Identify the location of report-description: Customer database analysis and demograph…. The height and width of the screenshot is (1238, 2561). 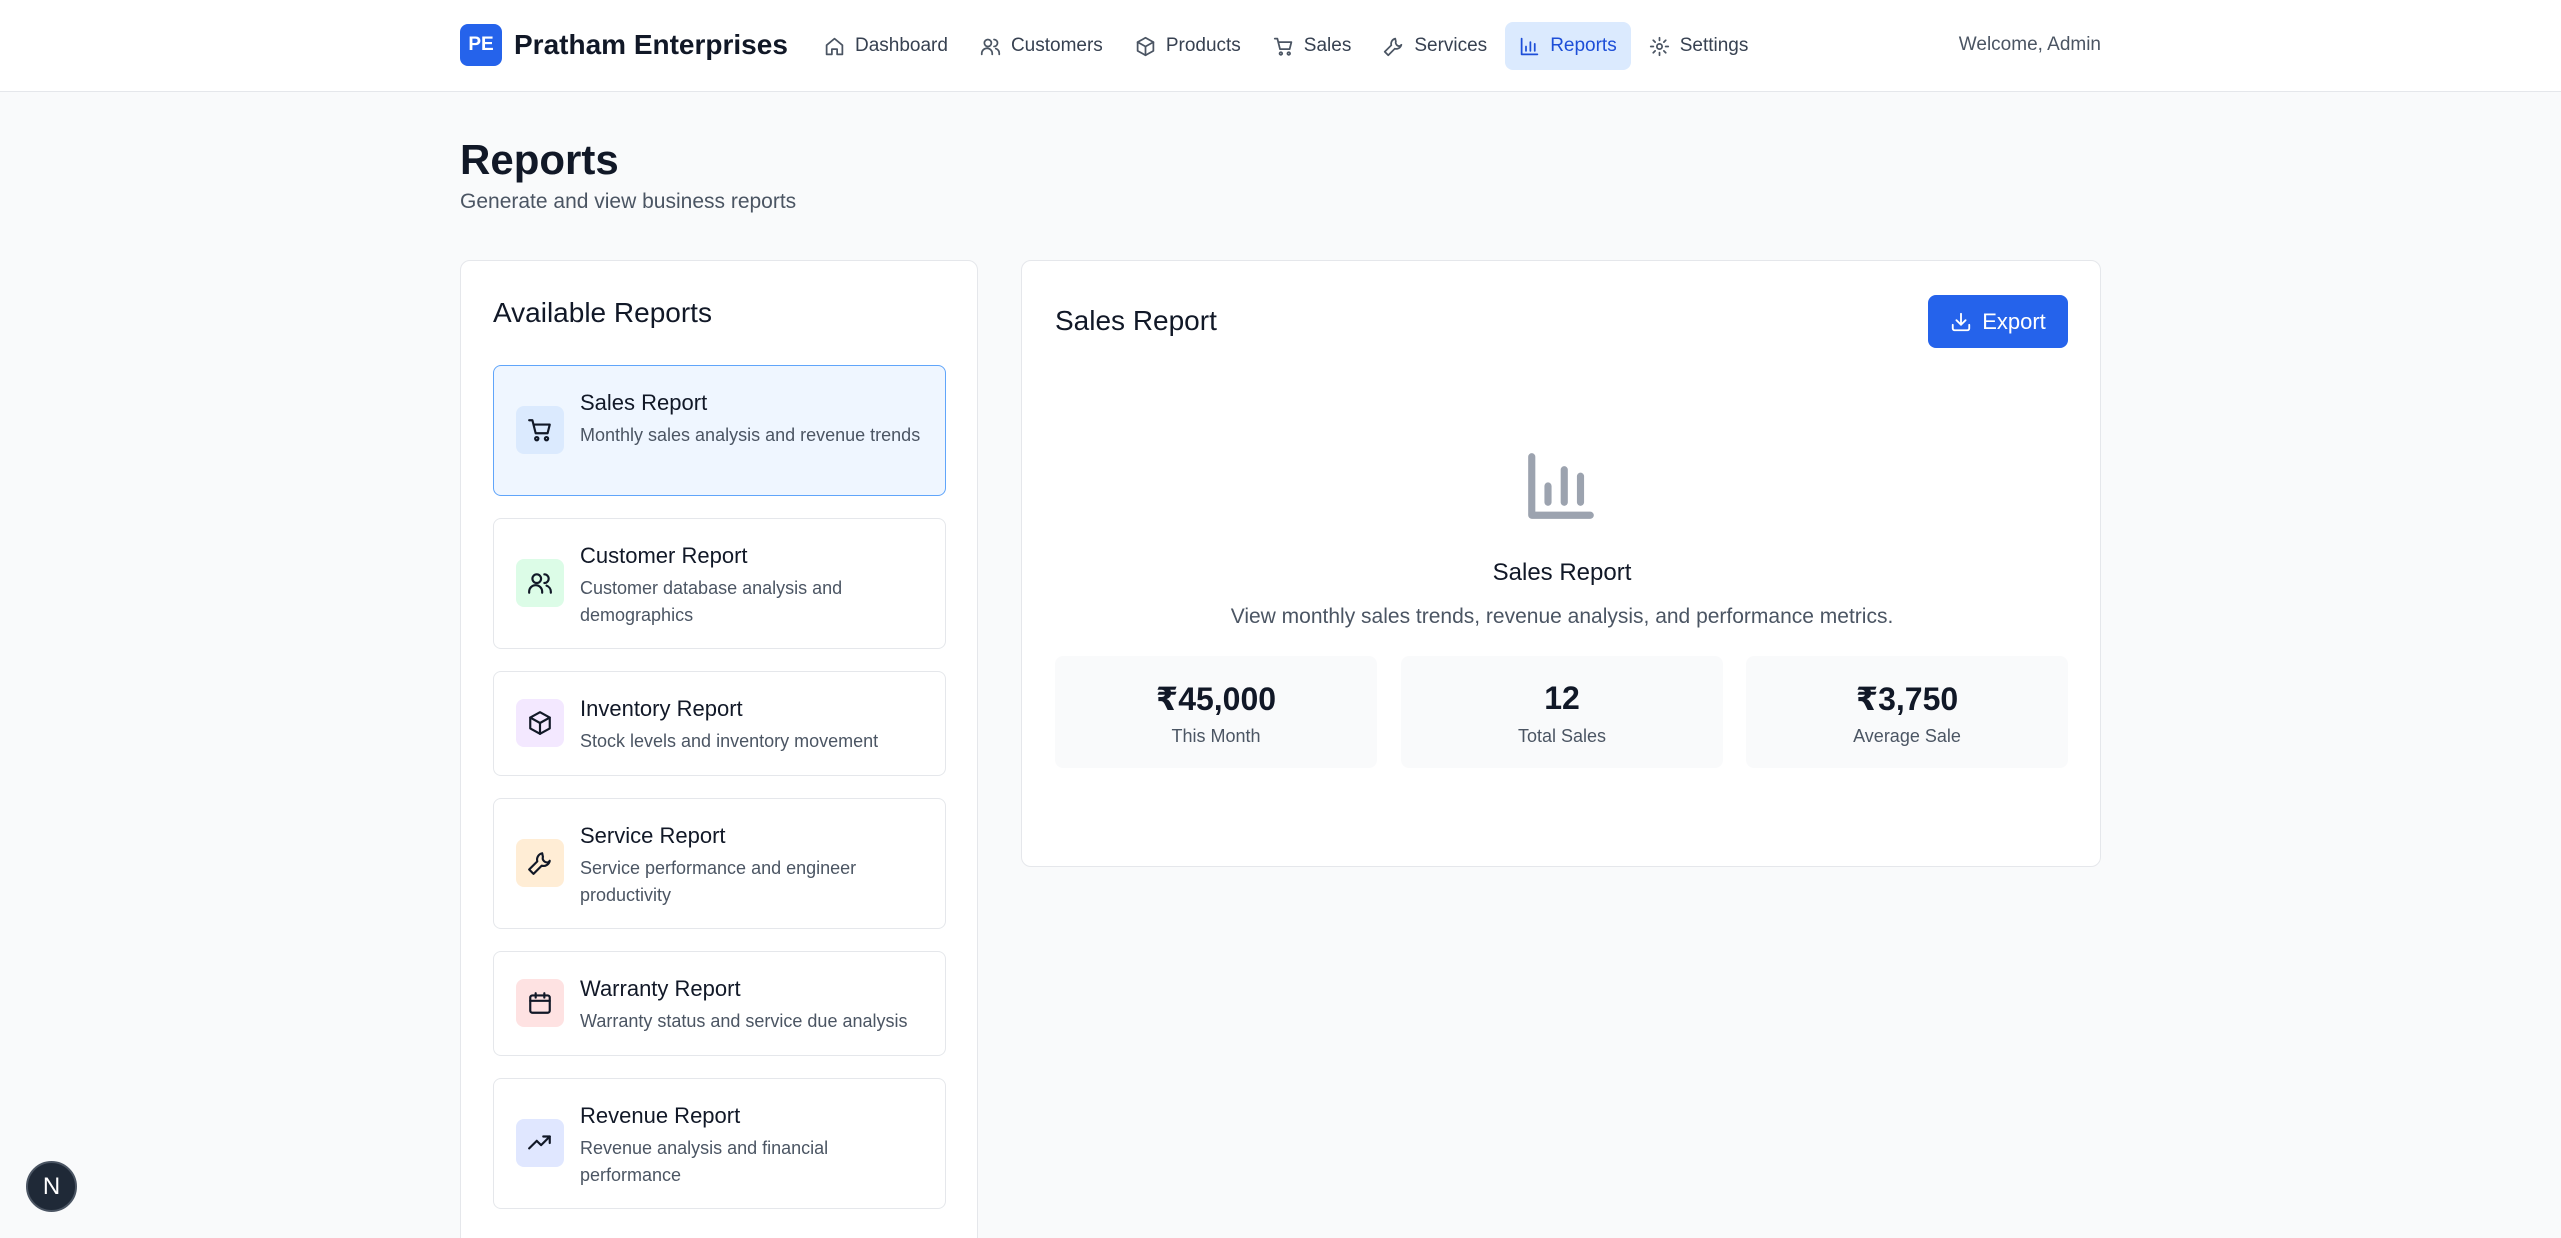
(711, 601).